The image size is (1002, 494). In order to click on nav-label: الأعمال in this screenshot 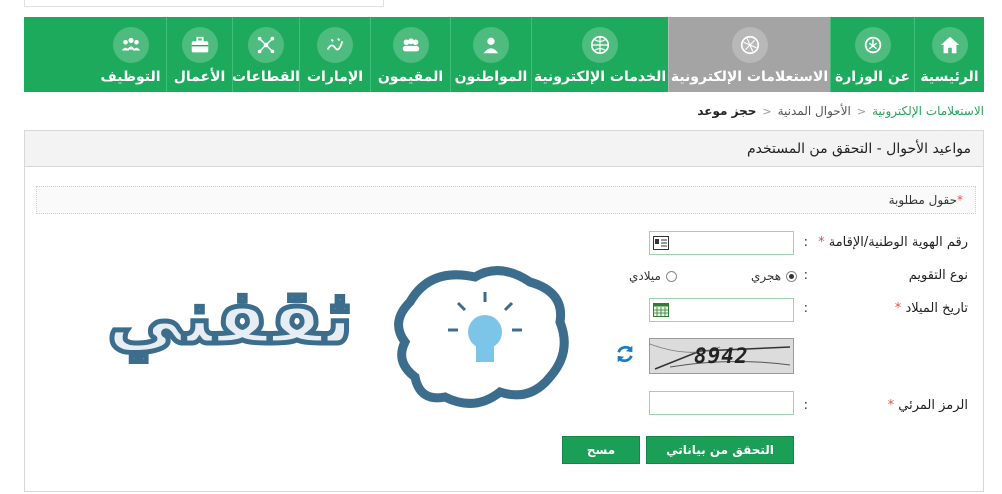, I will do `click(199, 77)`.